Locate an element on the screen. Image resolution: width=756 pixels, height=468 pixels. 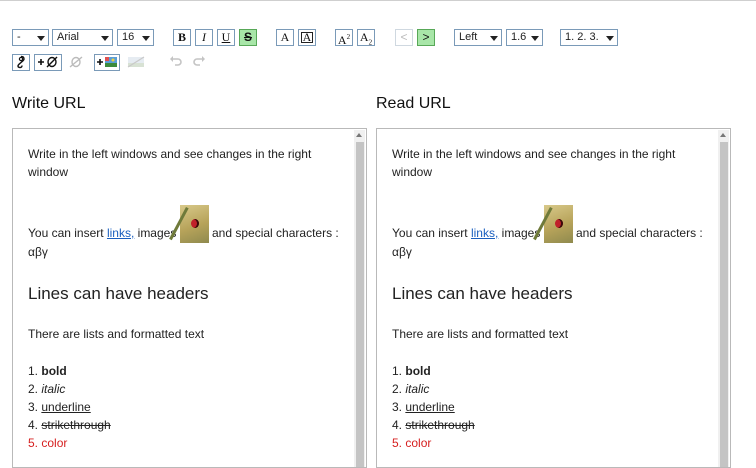
image-disabled-icon is located at coordinates (136, 62).